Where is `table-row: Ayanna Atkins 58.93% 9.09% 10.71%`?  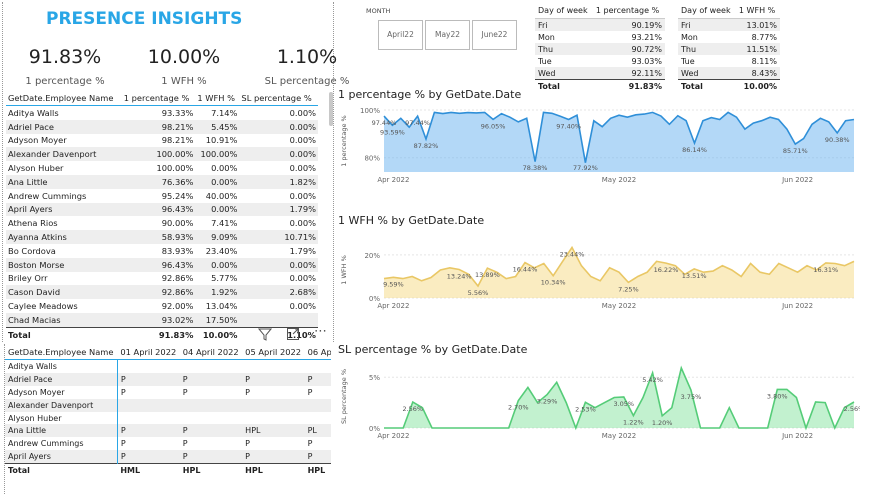 table-row: Ayanna Atkins 58.93% 9.09% 10.71% is located at coordinates (162, 237).